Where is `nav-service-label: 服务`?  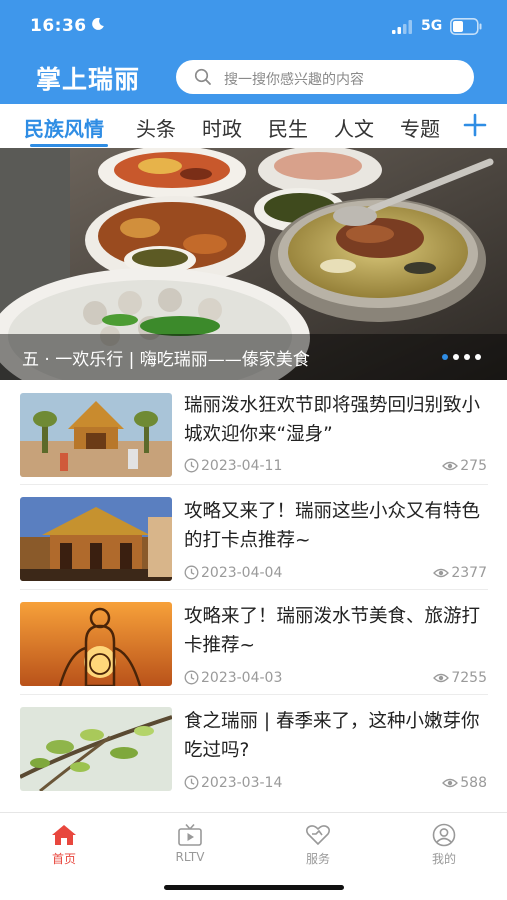
nav-service-label: 服务 is located at coordinates (318, 858).